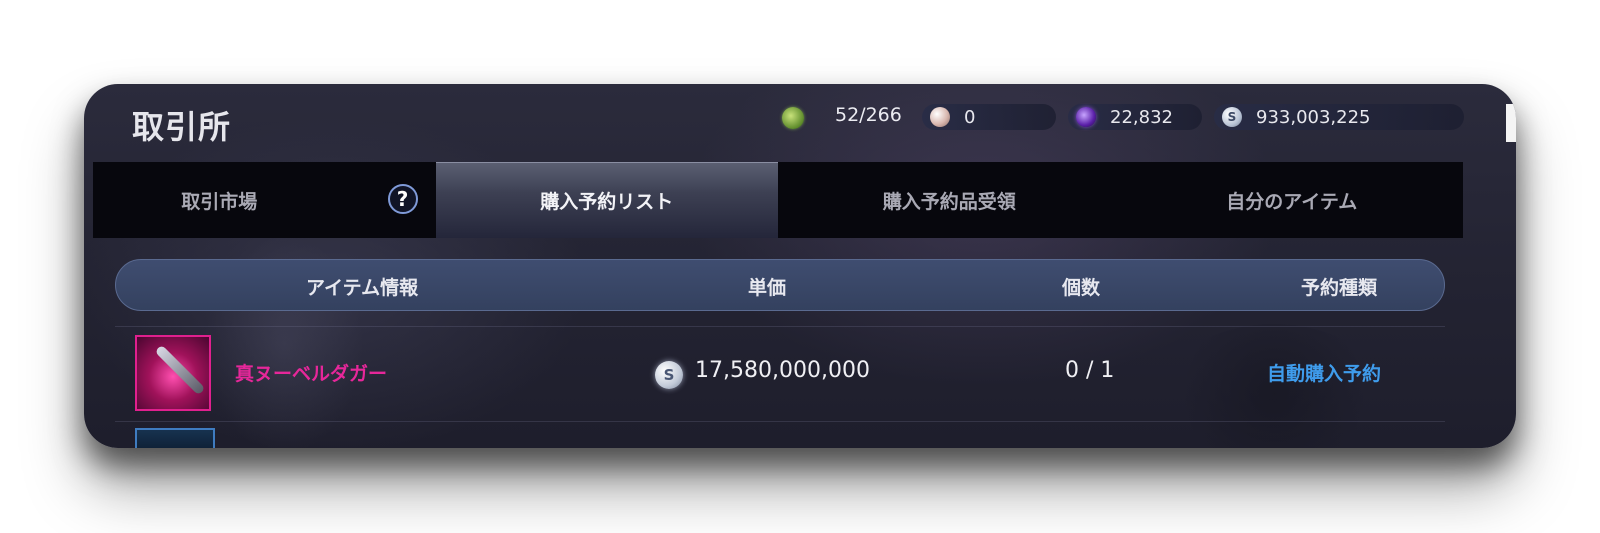  I want to click on crystal-balance: 22,832, so click(1135, 117).